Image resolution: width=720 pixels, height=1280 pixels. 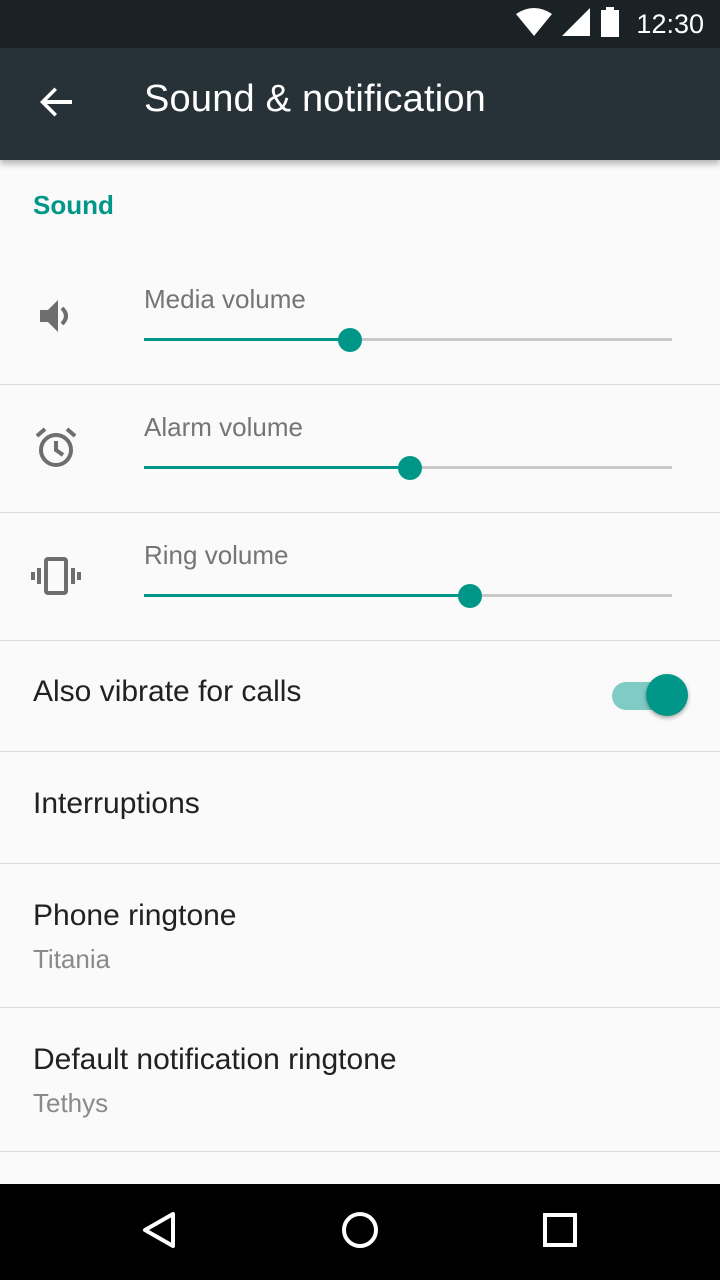 What do you see at coordinates (315, 99) in the screenshot?
I see `page-title: Sound & notification` at bounding box center [315, 99].